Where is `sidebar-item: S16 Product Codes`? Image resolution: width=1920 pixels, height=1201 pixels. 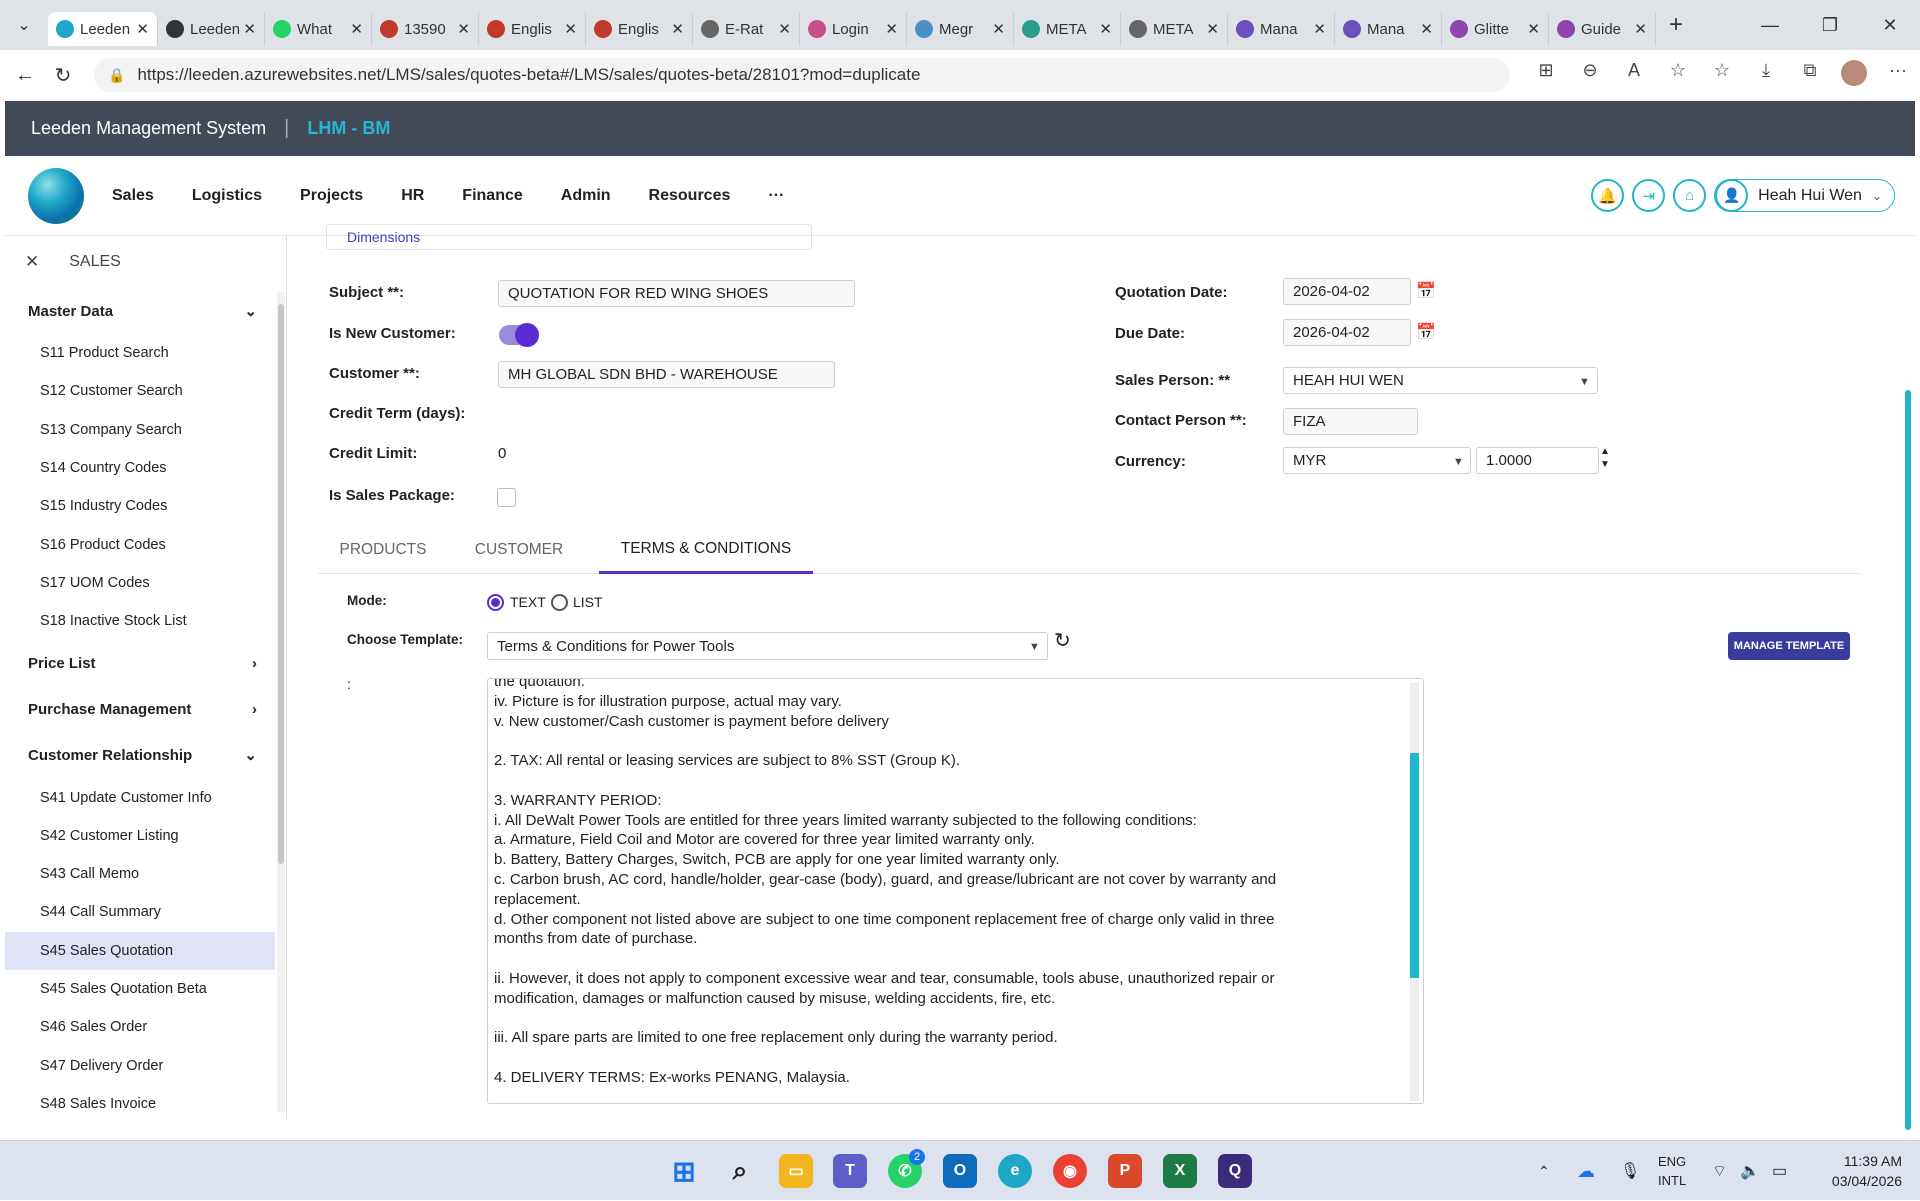
sidebar-item: S16 Product Codes is located at coordinates (140, 544).